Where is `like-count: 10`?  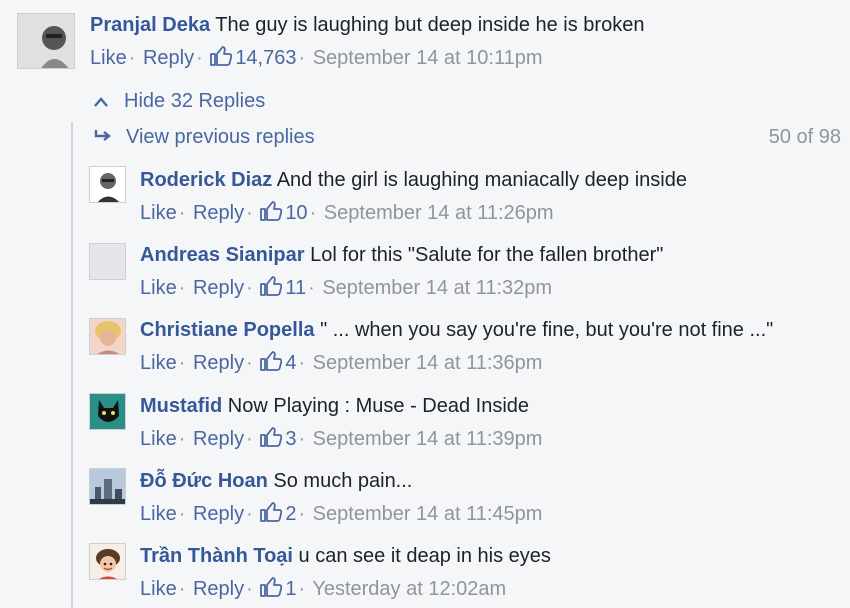 like-count: 10 is located at coordinates (296, 213).